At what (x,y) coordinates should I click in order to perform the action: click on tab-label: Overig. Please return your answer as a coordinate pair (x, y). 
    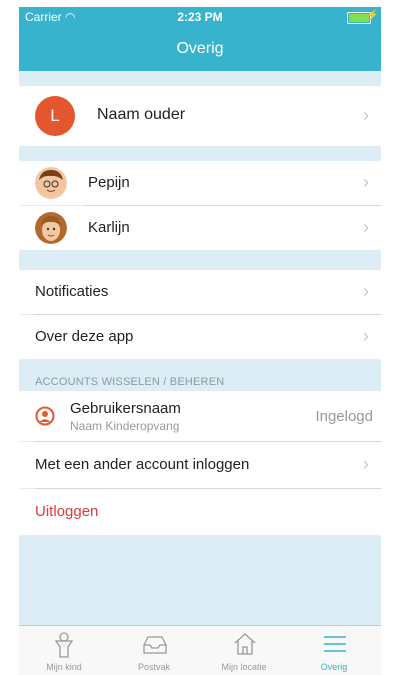
    Looking at the image, I should click on (334, 667).